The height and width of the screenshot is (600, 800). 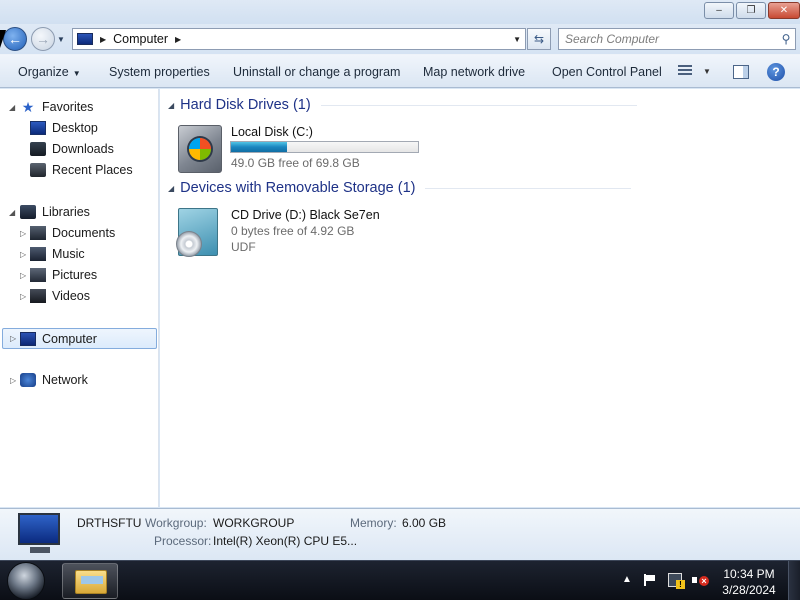 What do you see at coordinates (676, 581) in the screenshot?
I see `network-warning-icon` at bounding box center [676, 581].